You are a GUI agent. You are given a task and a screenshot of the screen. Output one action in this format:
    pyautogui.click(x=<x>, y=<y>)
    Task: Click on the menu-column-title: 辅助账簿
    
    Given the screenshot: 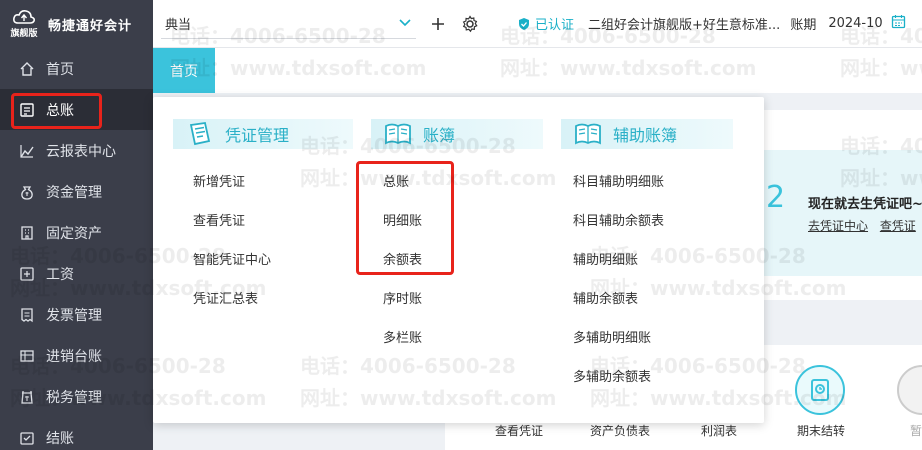 What is the action you would take?
    pyautogui.click(x=645, y=135)
    